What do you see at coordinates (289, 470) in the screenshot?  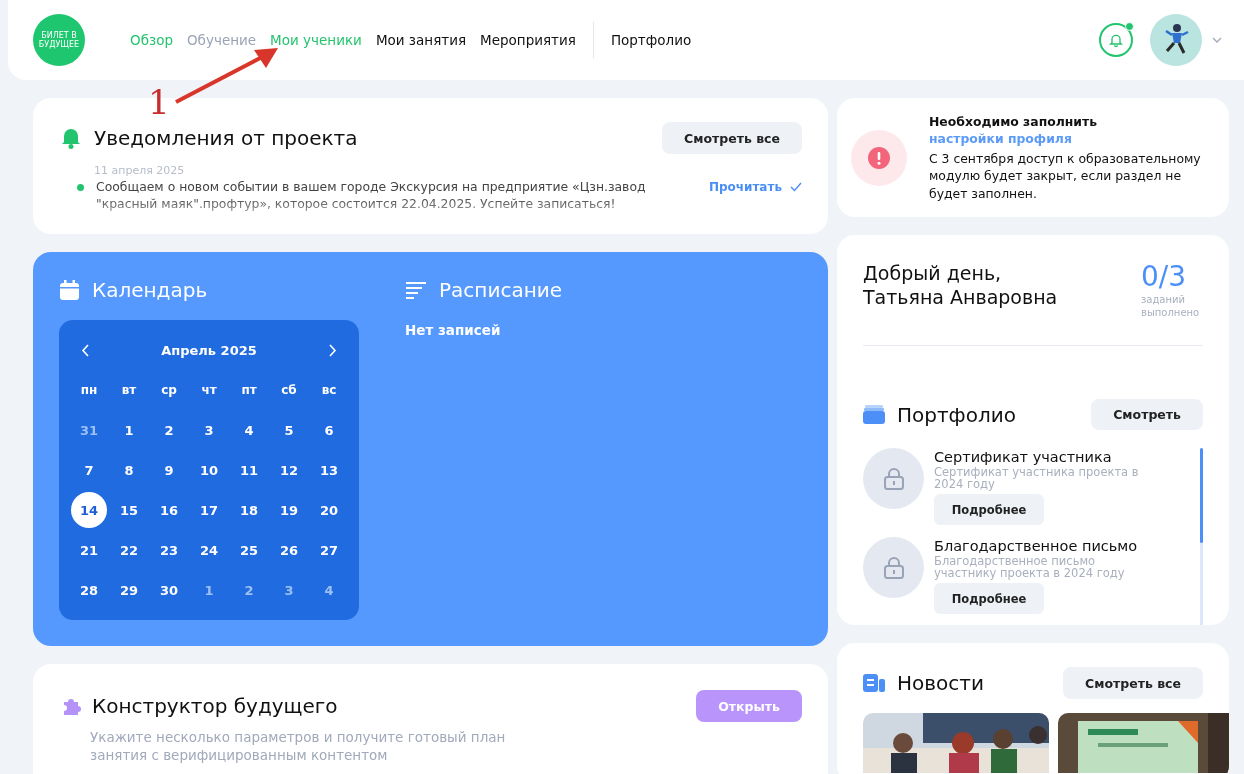 I see `calendar-day: 12` at bounding box center [289, 470].